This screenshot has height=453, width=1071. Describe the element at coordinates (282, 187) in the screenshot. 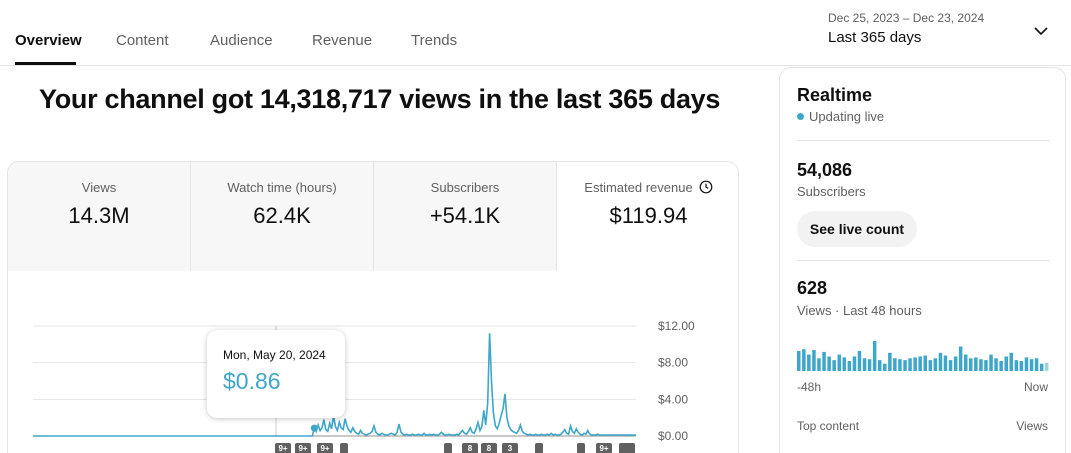

I see `metric-label: Watch time (hours)` at that location.